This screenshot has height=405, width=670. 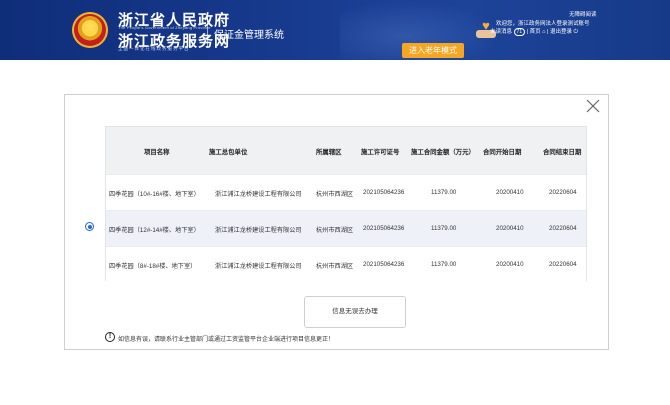 I want to click on home-icon: ⌂, so click(x=543, y=32).